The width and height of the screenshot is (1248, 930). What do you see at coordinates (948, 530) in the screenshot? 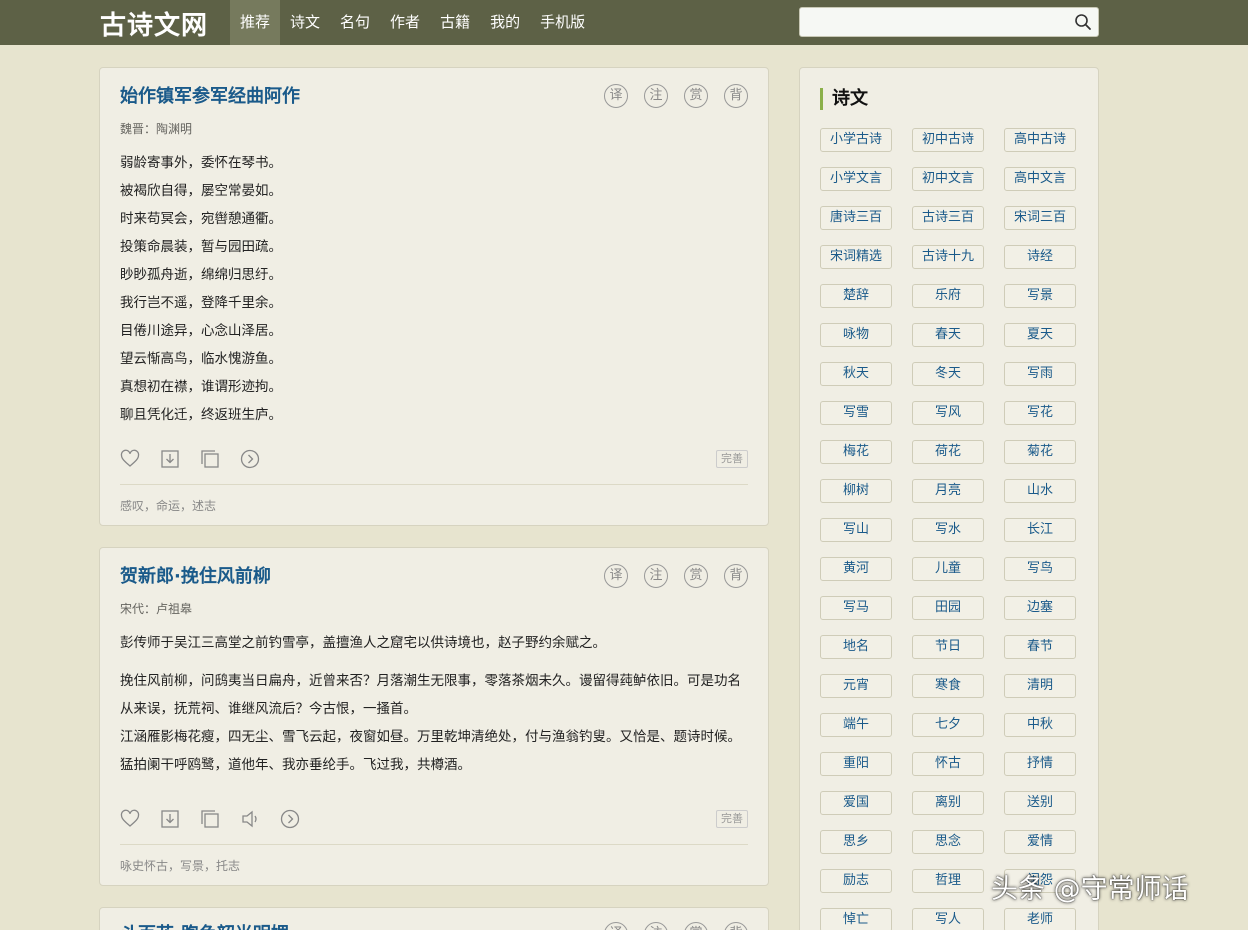
I see `category-tag: 写水` at bounding box center [948, 530].